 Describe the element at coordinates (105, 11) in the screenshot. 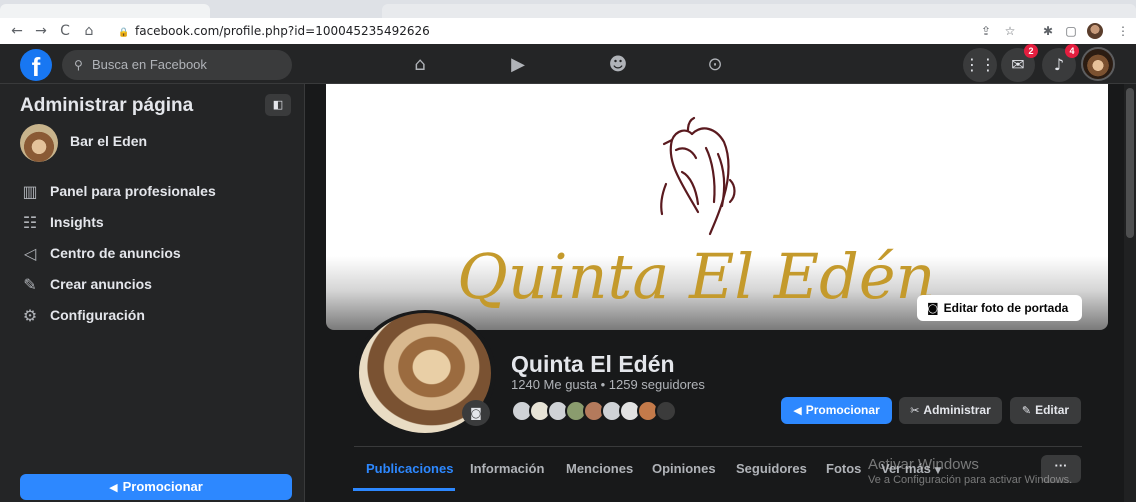

I see `browser-tab-active` at that location.